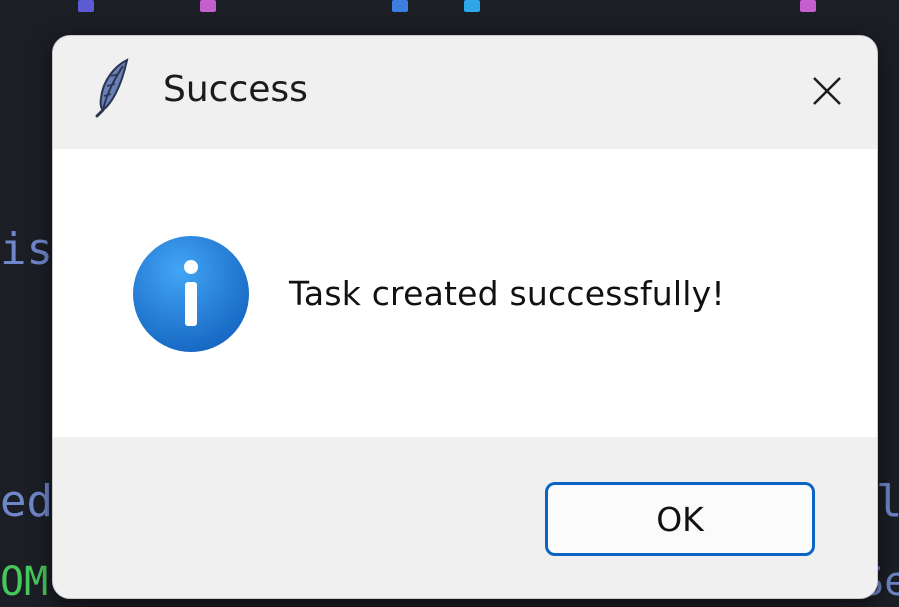 This screenshot has height=607, width=899. What do you see at coordinates (235, 89) in the screenshot?
I see `dialog-title: Success` at bounding box center [235, 89].